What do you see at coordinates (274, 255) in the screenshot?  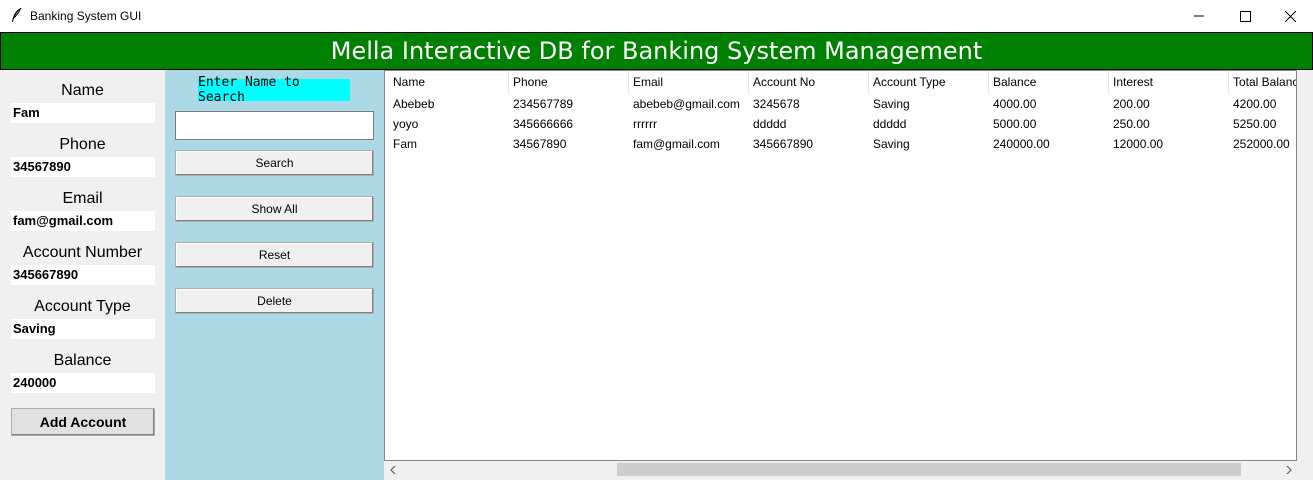 I see `reset-button: Reset` at bounding box center [274, 255].